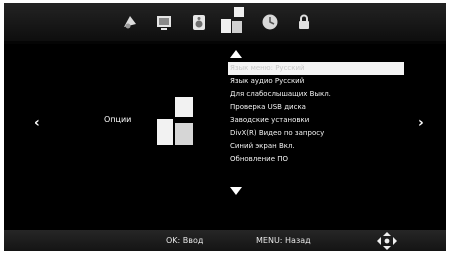 The image size is (450, 254). What do you see at coordinates (118, 119) in the screenshot?
I see `category-title: Опции` at bounding box center [118, 119].